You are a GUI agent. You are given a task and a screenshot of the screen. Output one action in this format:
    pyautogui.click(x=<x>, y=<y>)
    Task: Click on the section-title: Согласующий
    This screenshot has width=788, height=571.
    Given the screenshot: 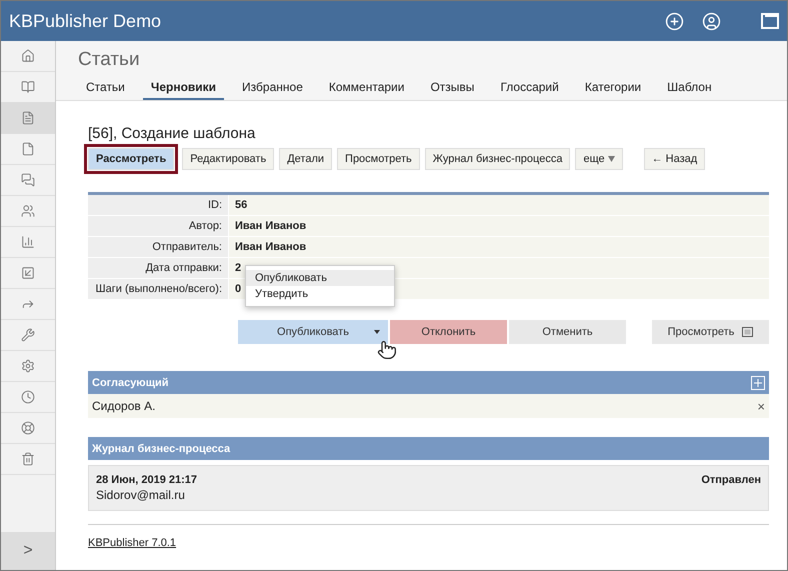 What is the action you would take?
    pyautogui.click(x=130, y=382)
    